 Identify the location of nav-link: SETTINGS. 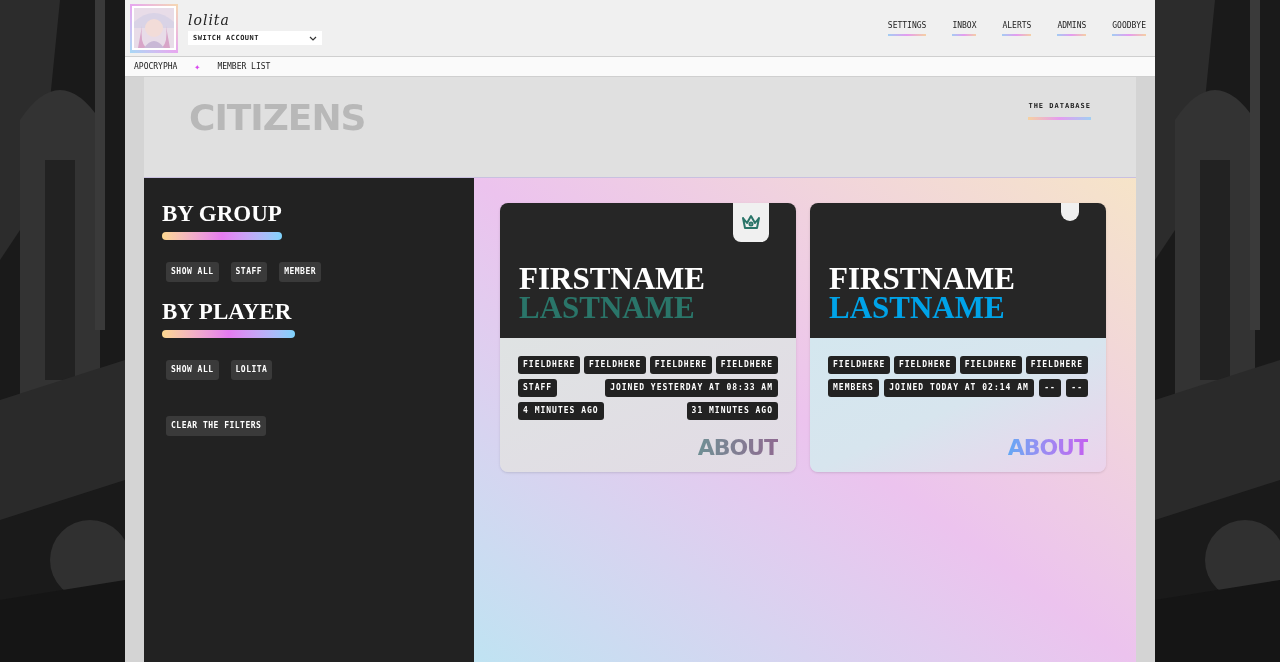
(907, 28).